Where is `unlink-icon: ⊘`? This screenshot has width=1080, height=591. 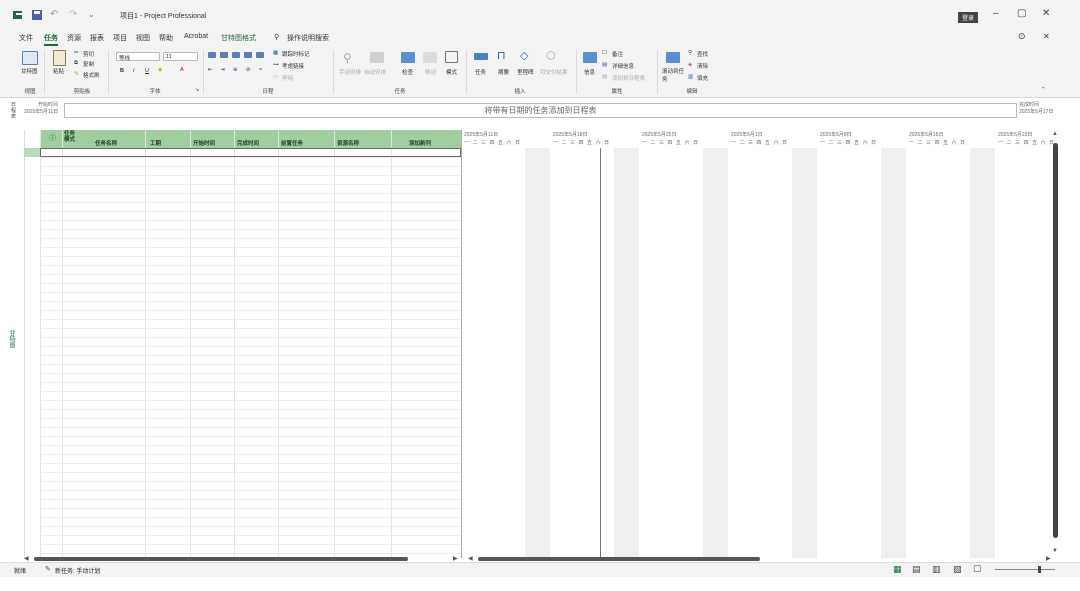 unlink-icon: ⊘ is located at coordinates (248, 70).